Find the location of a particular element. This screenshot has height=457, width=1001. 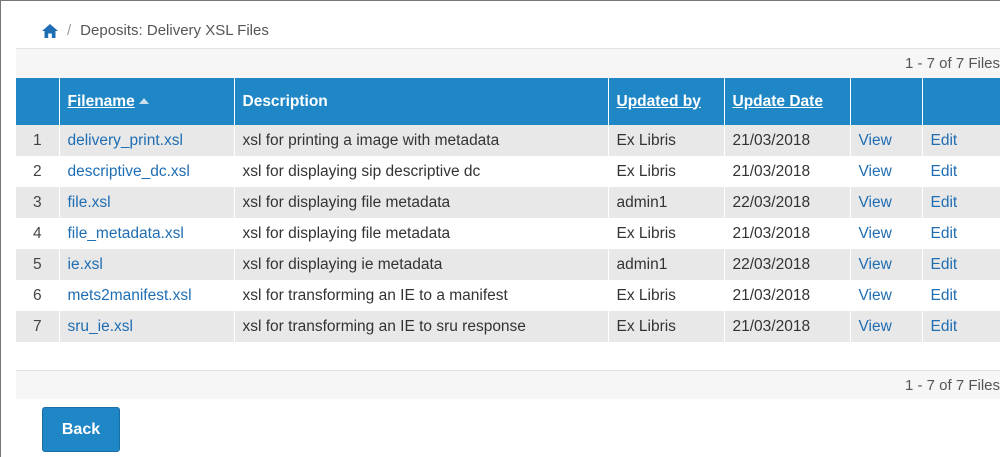

home-icon is located at coordinates (50, 31).